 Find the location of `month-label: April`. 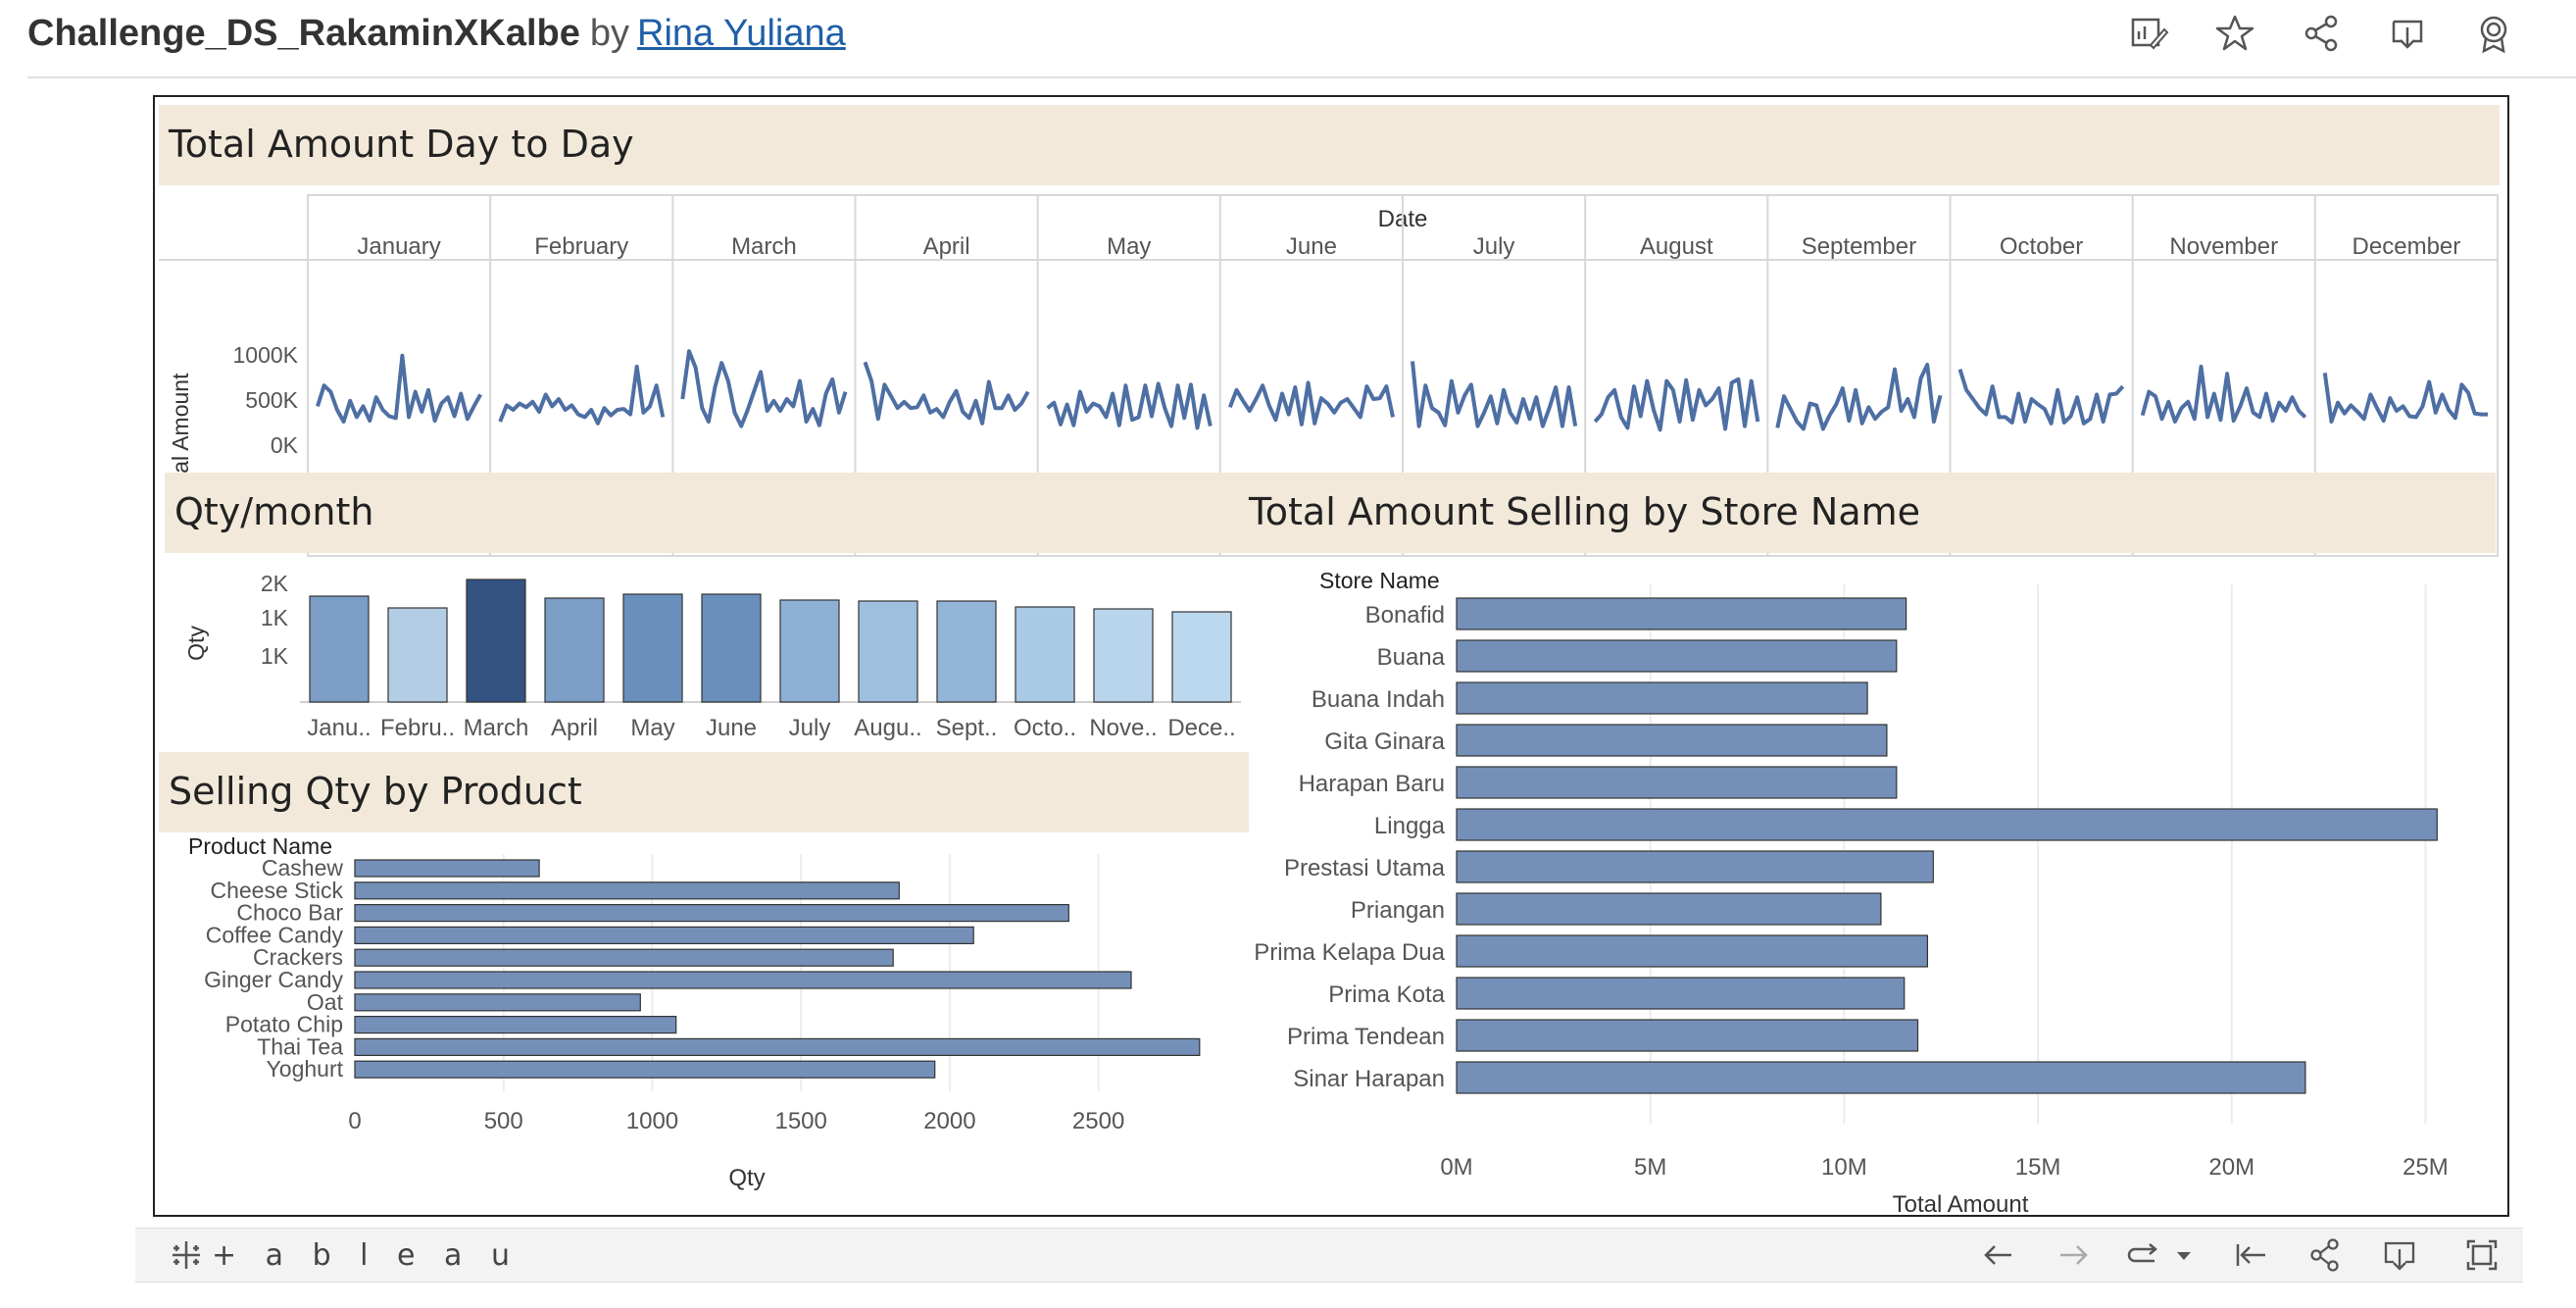

month-label: April is located at coordinates (946, 246).